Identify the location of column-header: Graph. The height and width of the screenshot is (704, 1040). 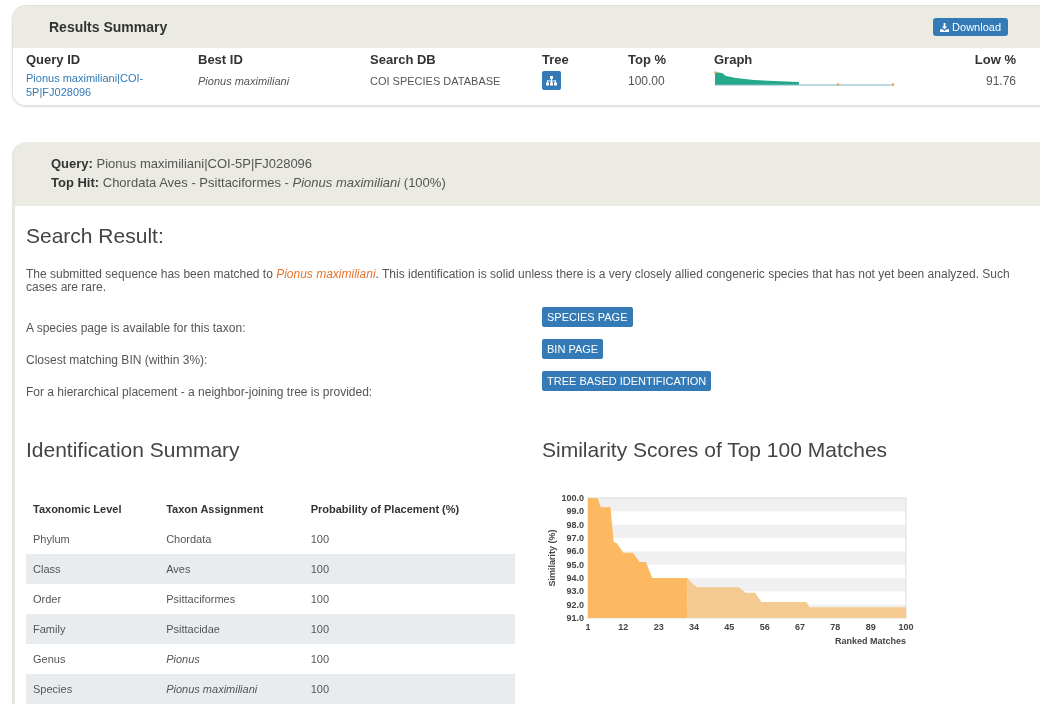
(734, 59).